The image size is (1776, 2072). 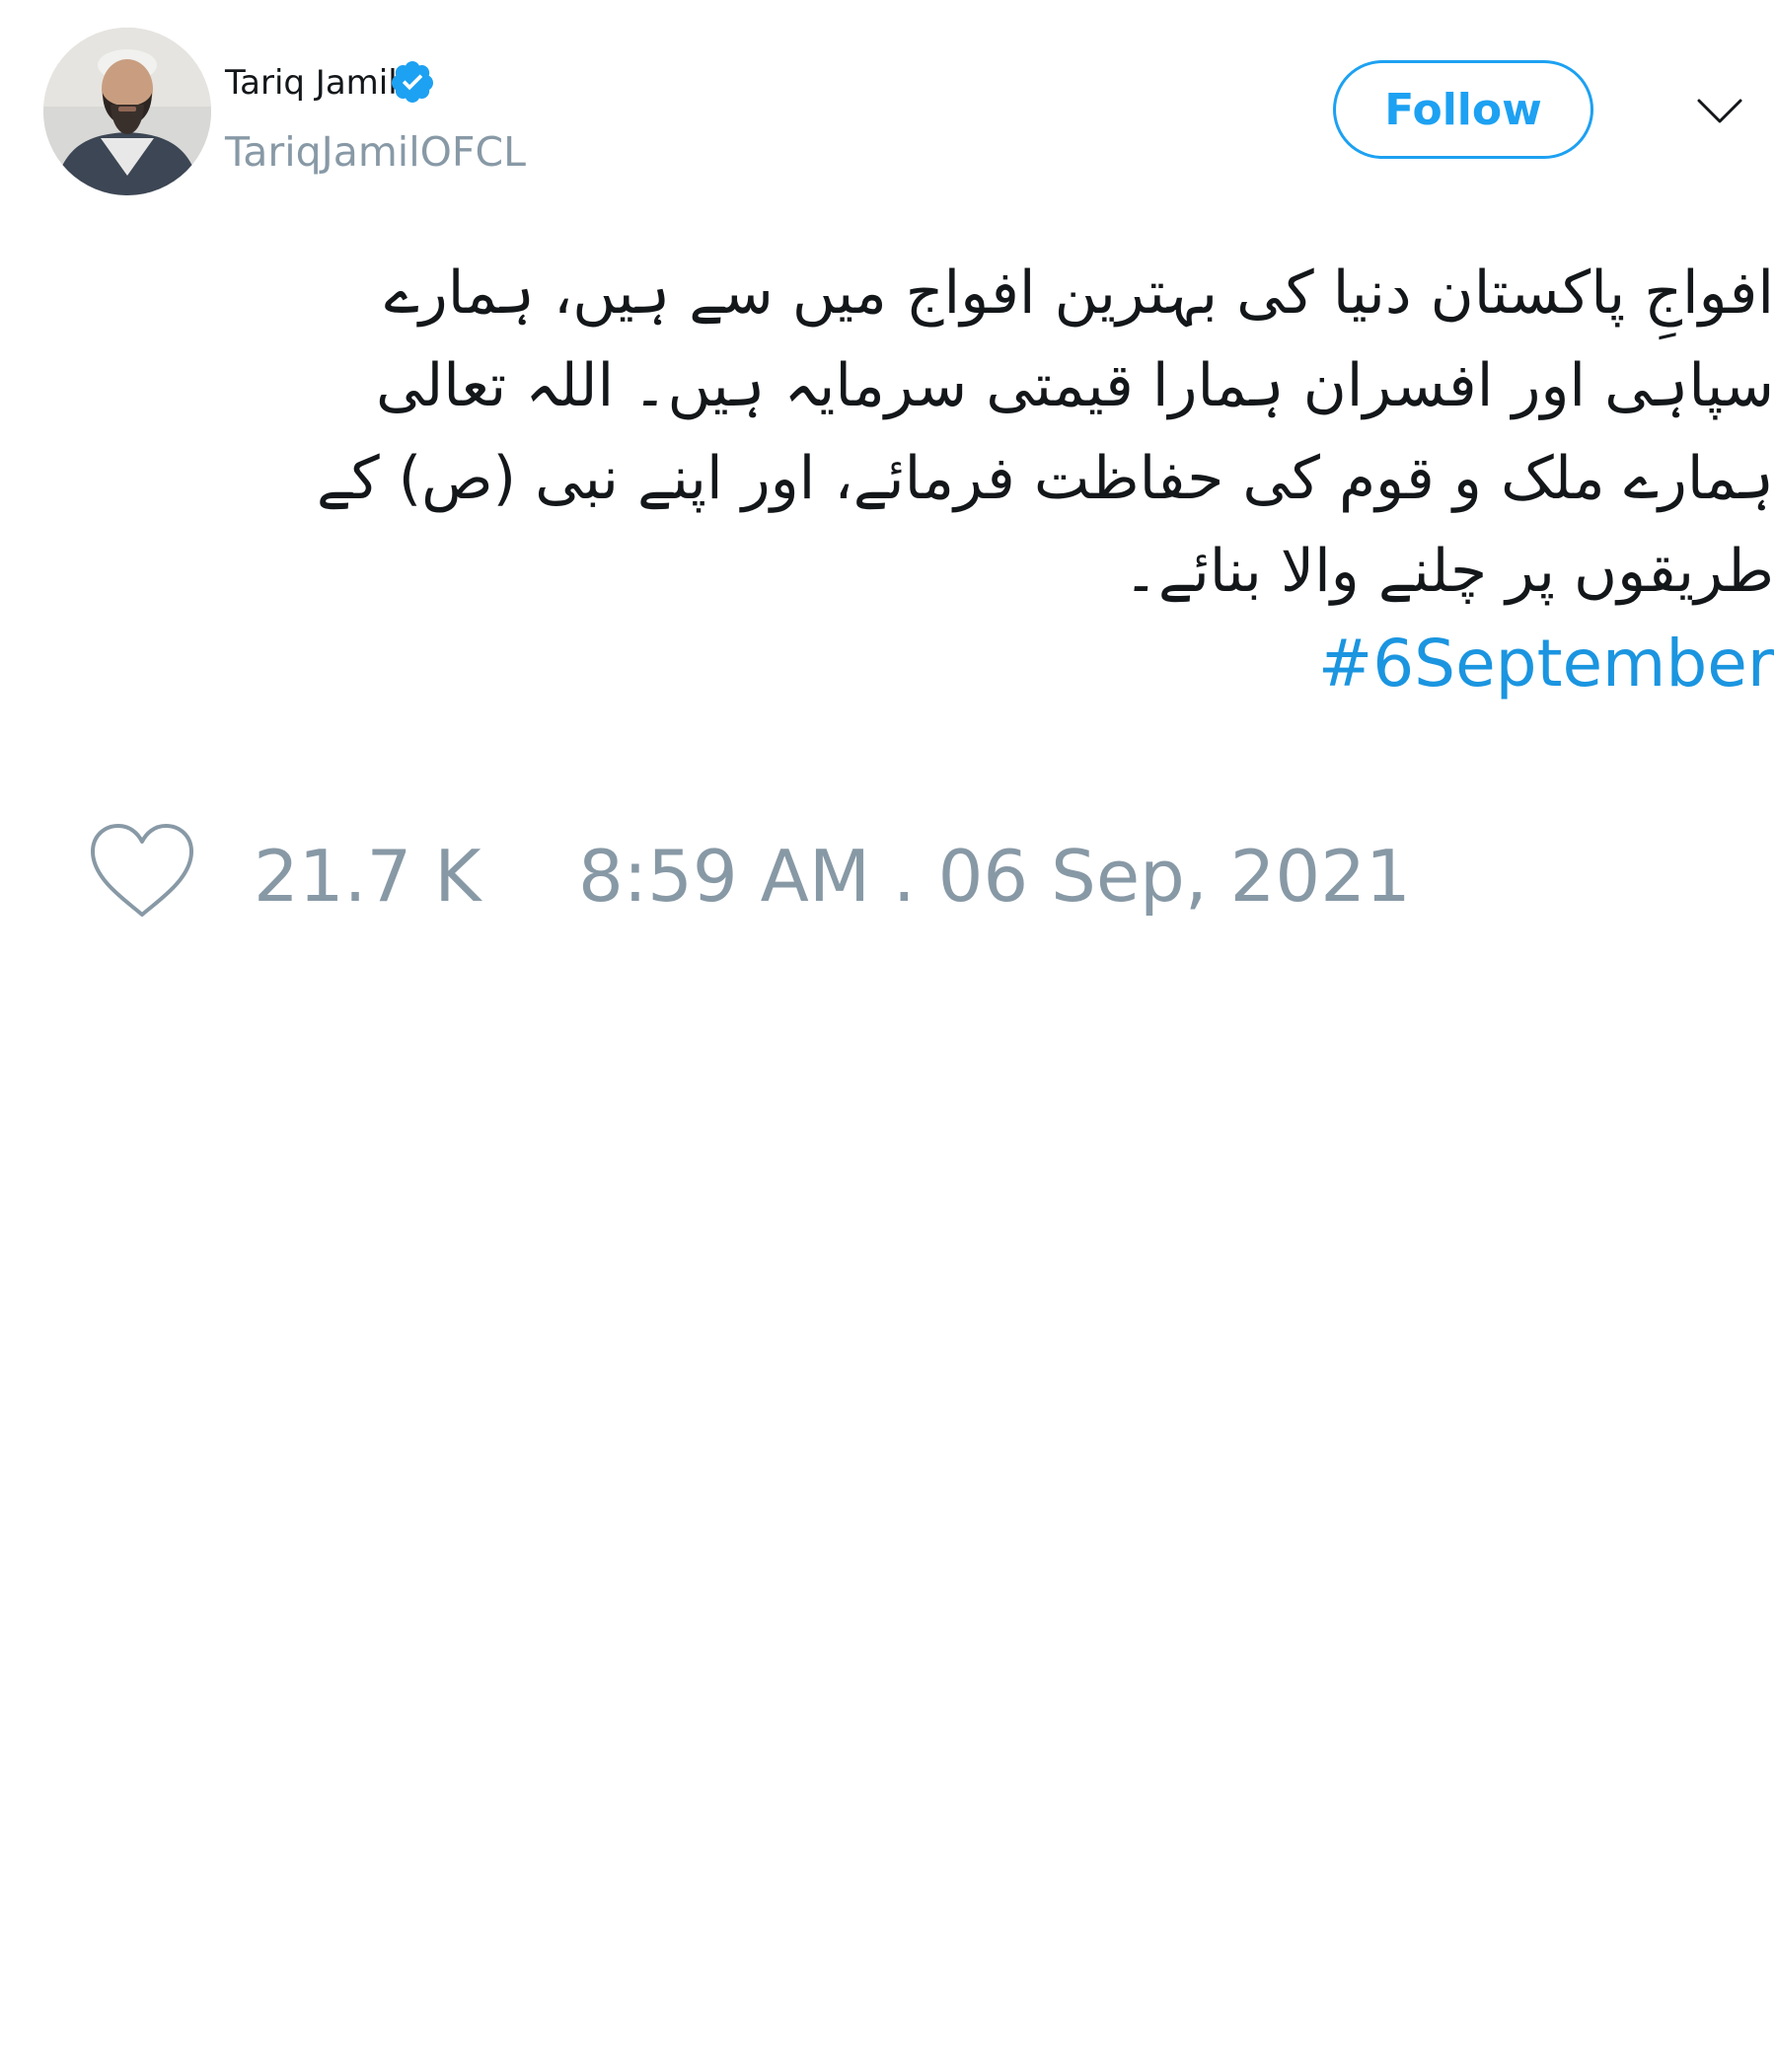 What do you see at coordinates (368, 877) in the screenshot?
I see `like-count: 21.7 K` at bounding box center [368, 877].